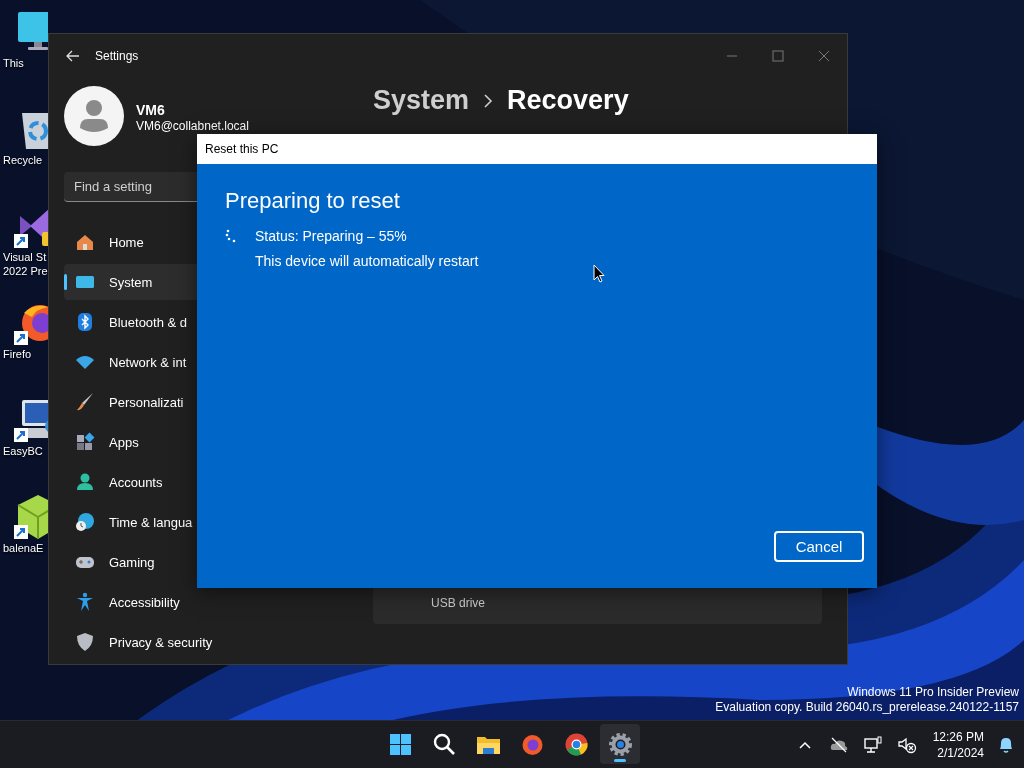  Describe the element at coordinates (144, 602) in the screenshot. I see `sidebar-label: Accessibility` at that location.